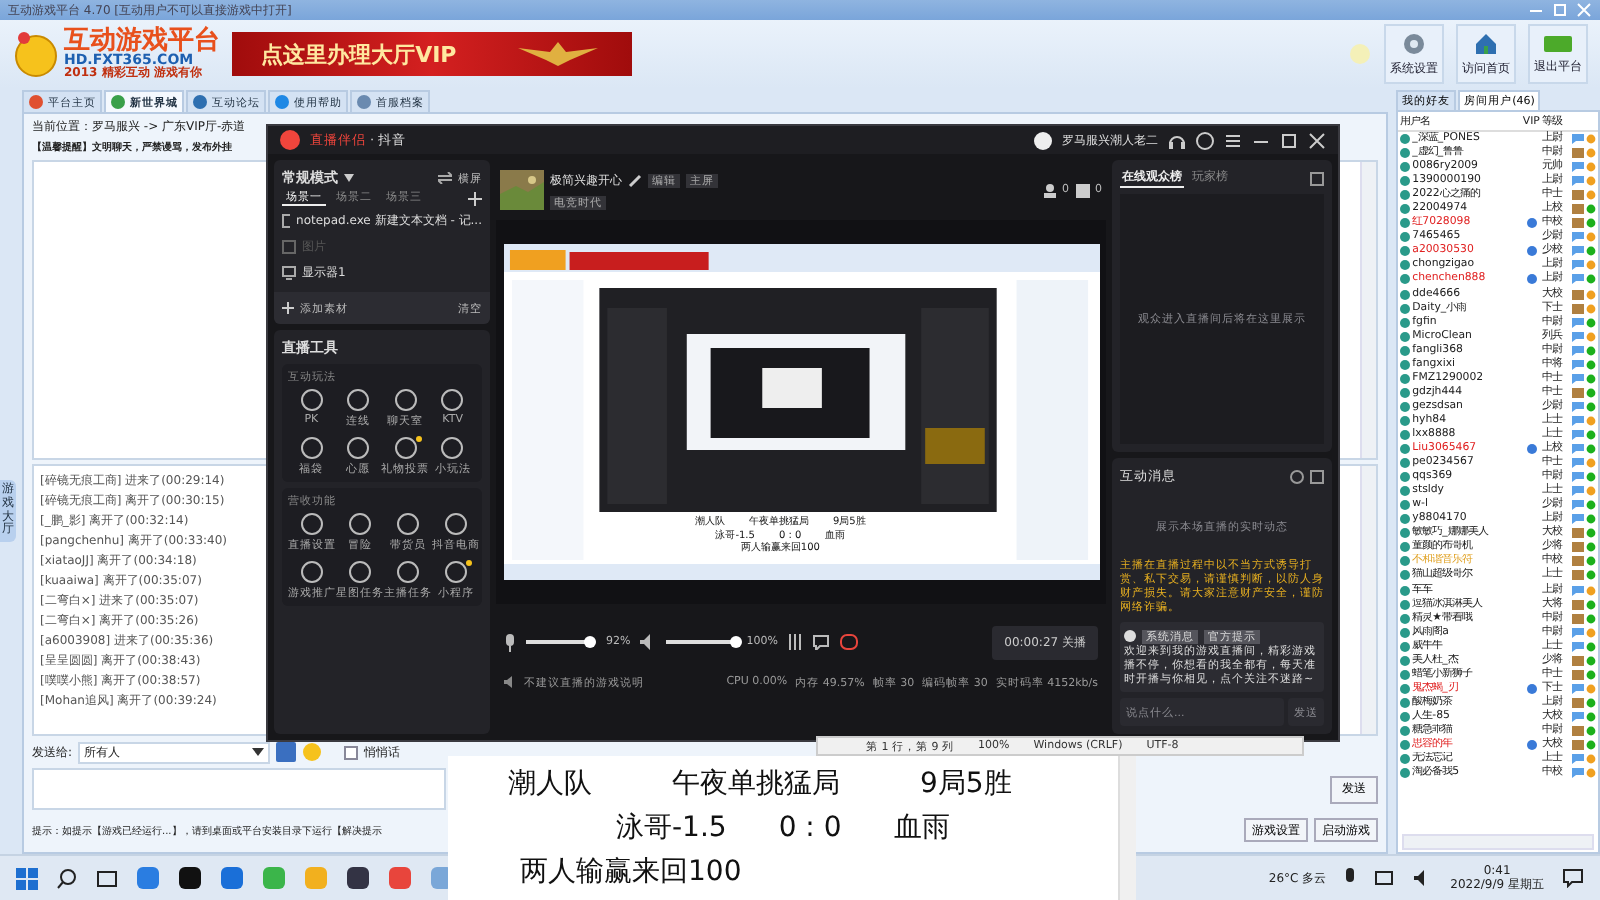  I want to click on menu-icon, so click(1233, 140).